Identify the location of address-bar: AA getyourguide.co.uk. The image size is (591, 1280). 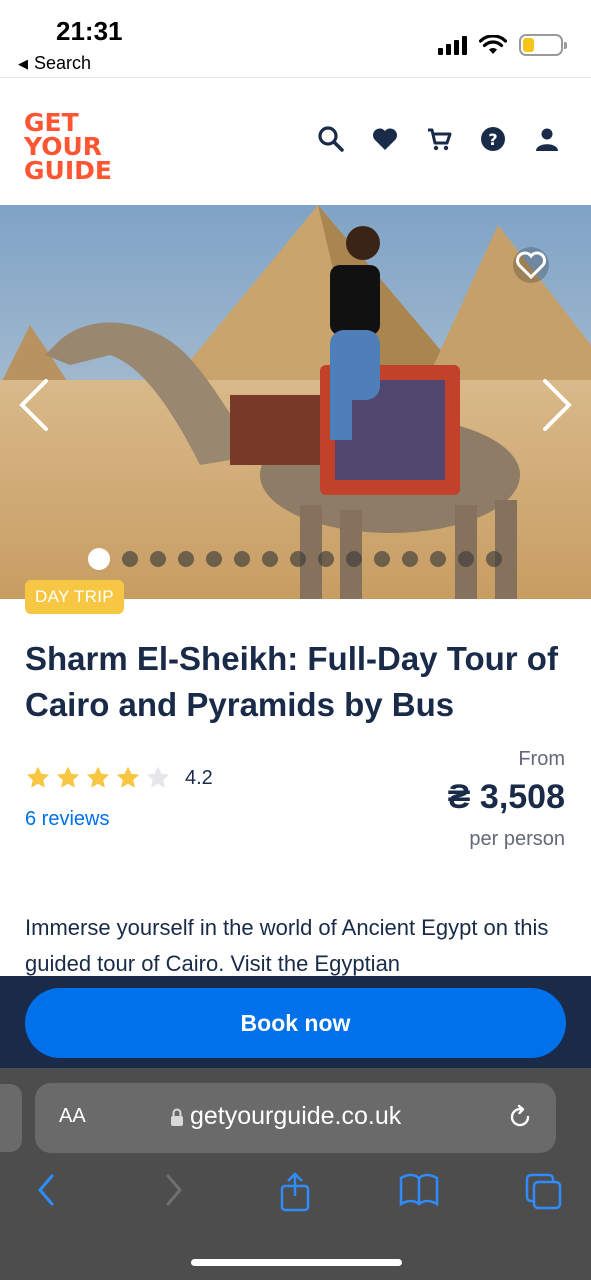
(295, 1118).